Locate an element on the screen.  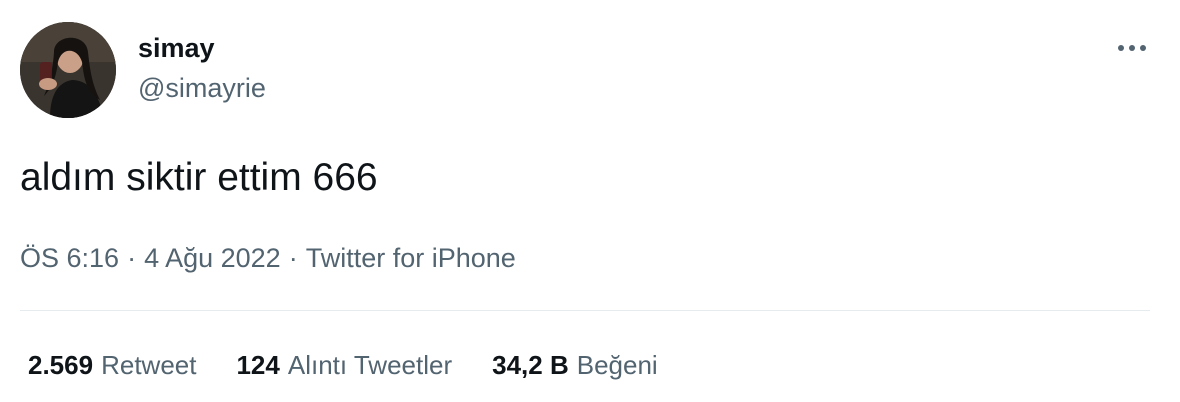
tweet-text: aldım siktir ettim 666 is located at coordinates (199, 177).